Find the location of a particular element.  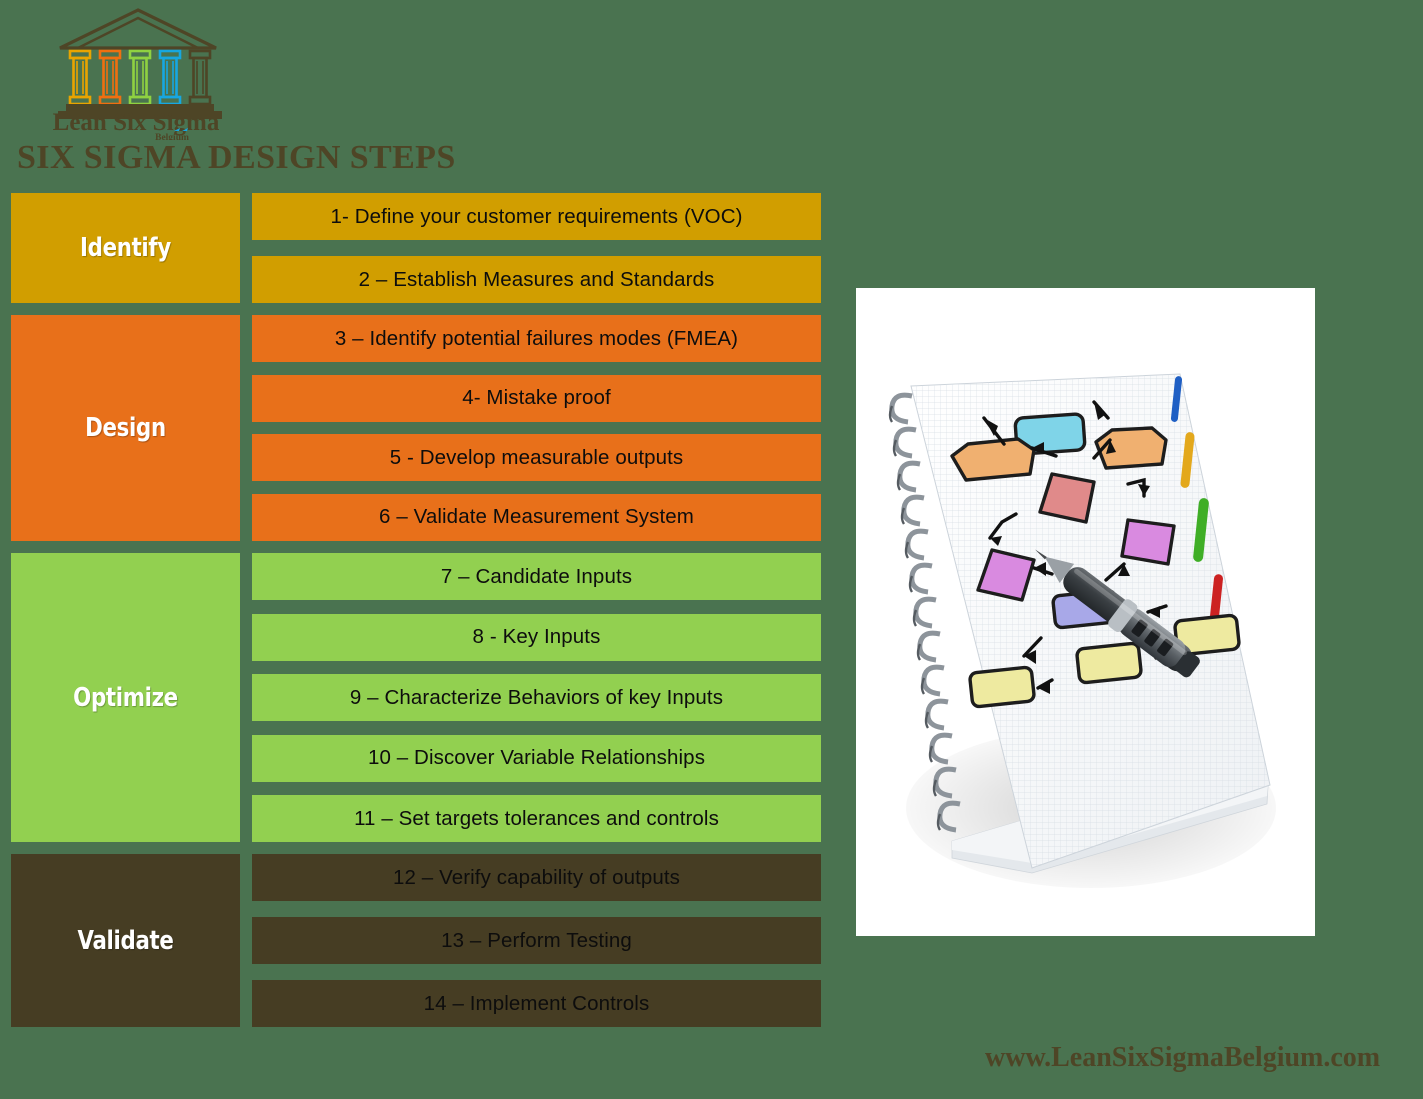

page-title: SIX SIGMA DESIGN STEPS is located at coordinates (236, 157).